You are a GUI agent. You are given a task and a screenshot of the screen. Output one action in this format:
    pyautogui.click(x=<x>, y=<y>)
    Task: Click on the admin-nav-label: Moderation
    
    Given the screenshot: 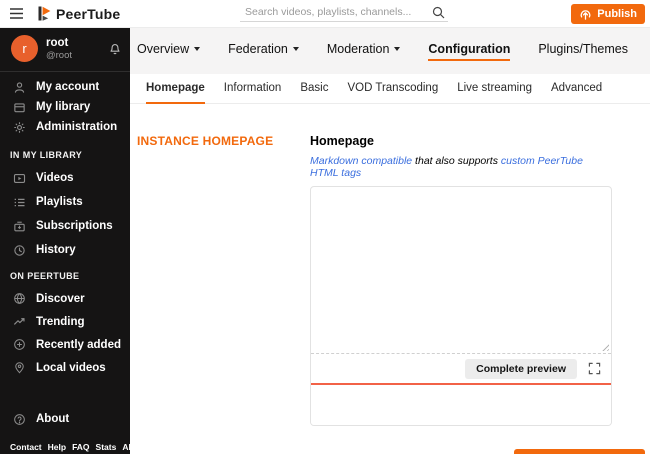 What is the action you would take?
    pyautogui.click(x=358, y=48)
    